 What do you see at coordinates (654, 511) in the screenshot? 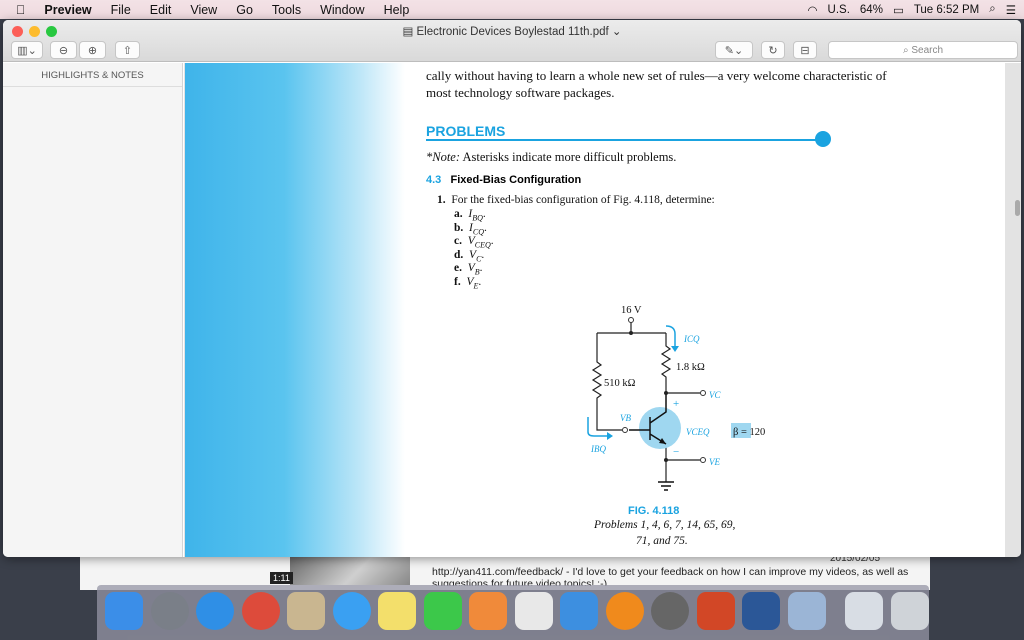
I see `figure-caption: FIG. 4.118` at bounding box center [654, 511].